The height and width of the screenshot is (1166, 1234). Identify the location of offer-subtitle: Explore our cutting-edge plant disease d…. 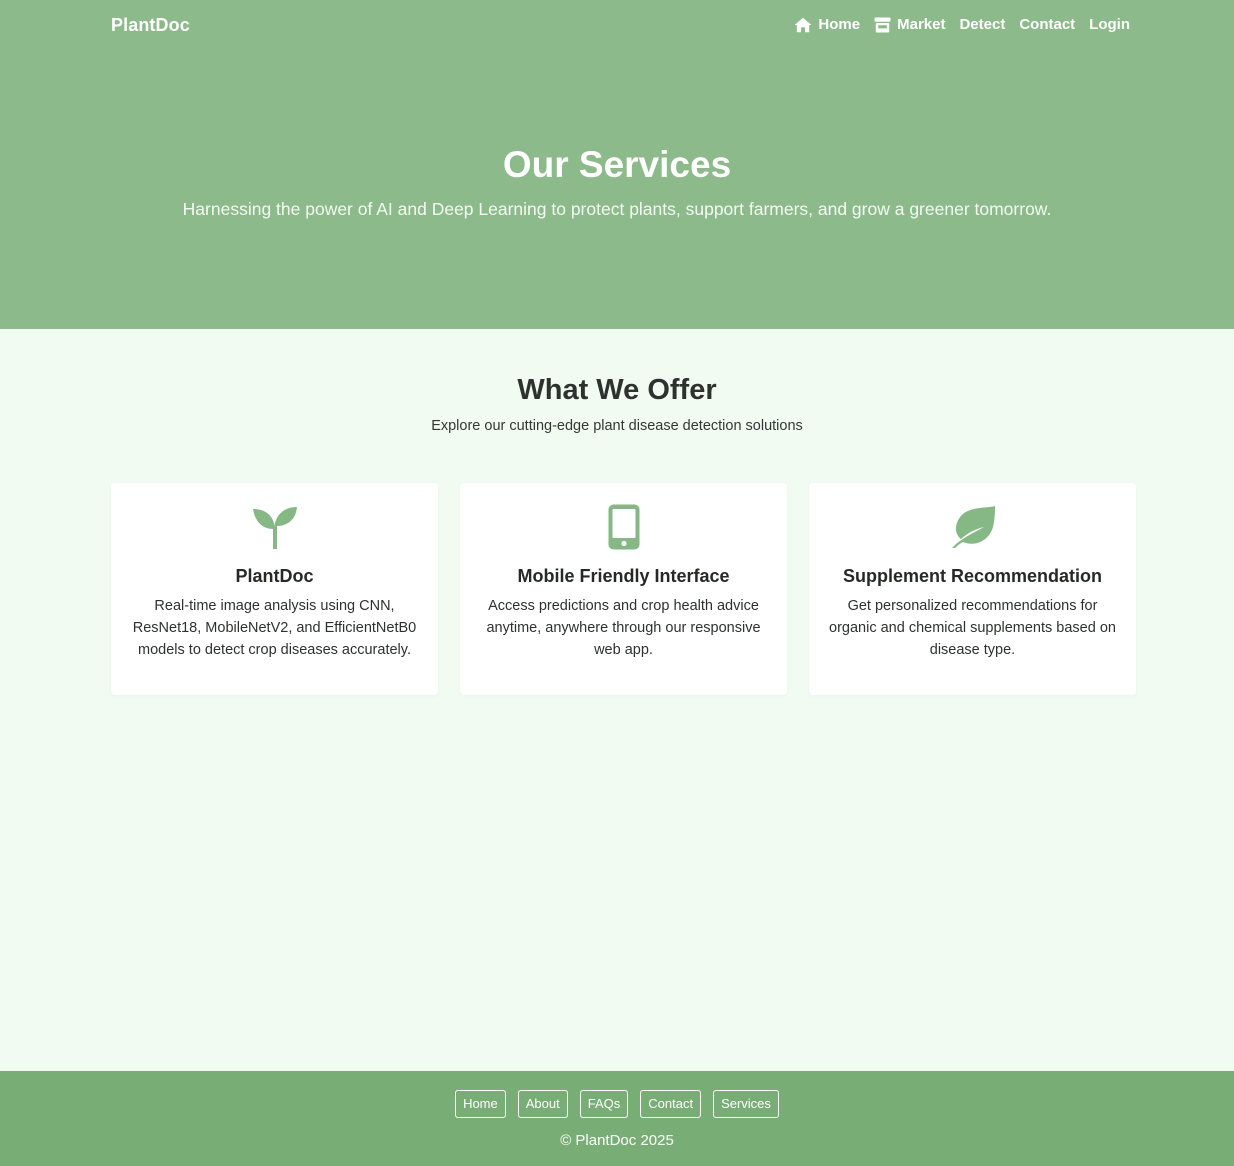
(617, 426).